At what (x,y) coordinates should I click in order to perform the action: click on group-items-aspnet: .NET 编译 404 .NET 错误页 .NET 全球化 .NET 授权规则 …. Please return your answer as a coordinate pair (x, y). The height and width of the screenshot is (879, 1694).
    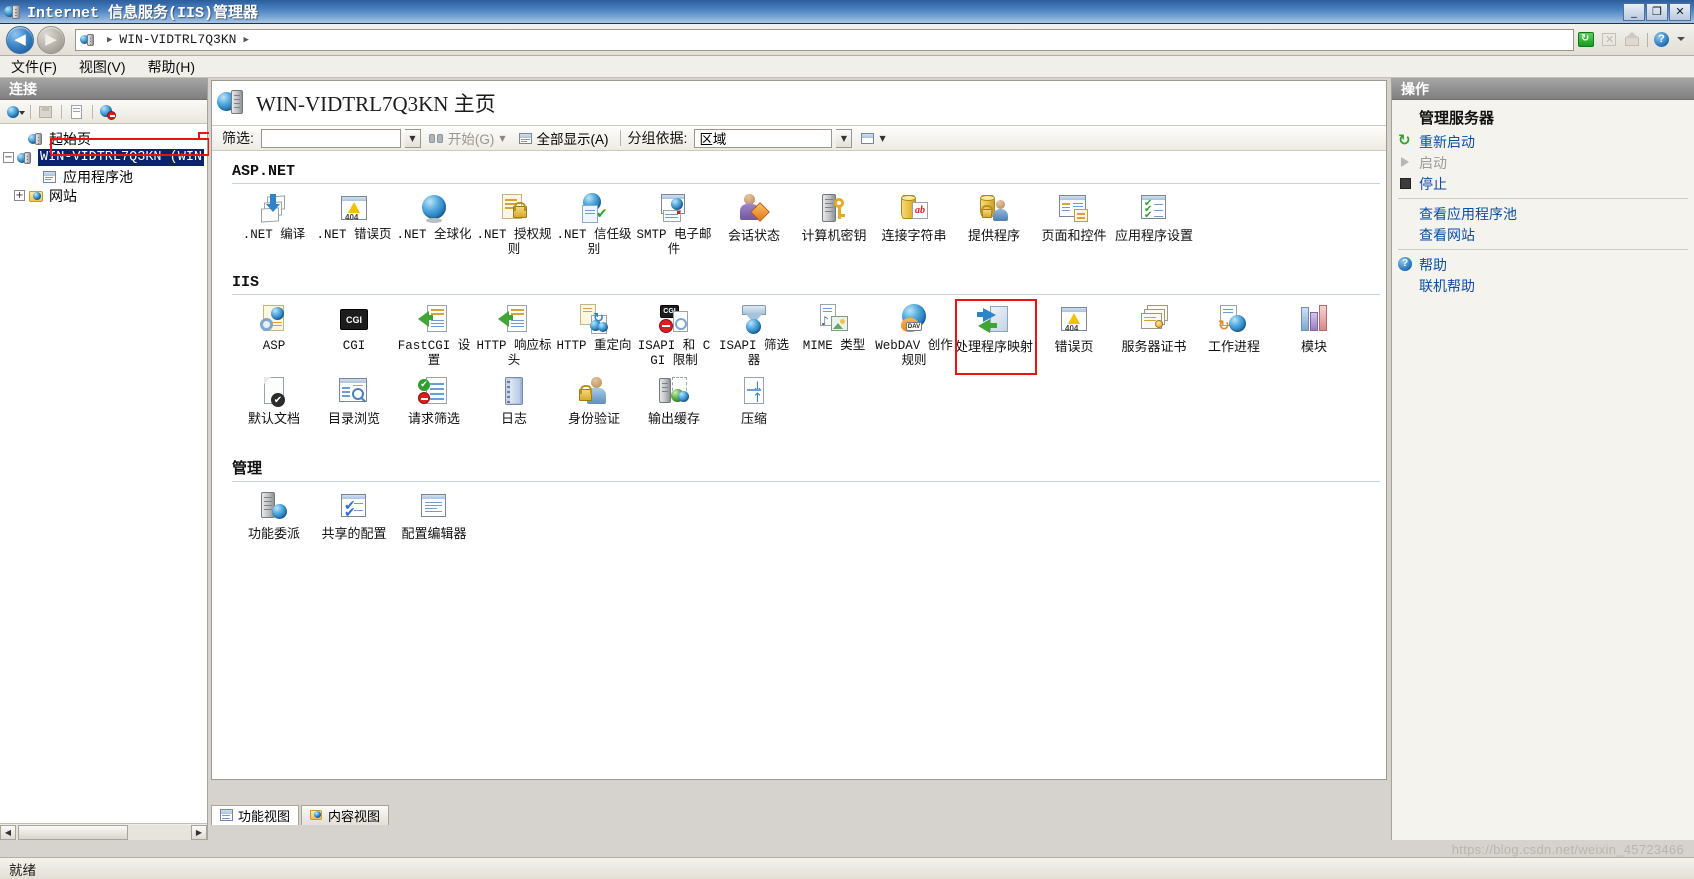
    Looking at the image, I should click on (806, 224).